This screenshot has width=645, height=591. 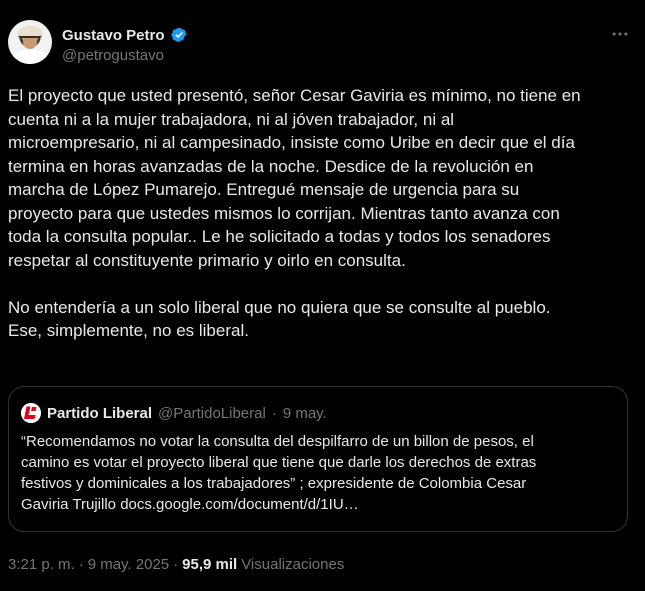 What do you see at coordinates (128, 564) in the screenshot?
I see `tweet-date: 9 may. 2025` at bounding box center [128, 564].